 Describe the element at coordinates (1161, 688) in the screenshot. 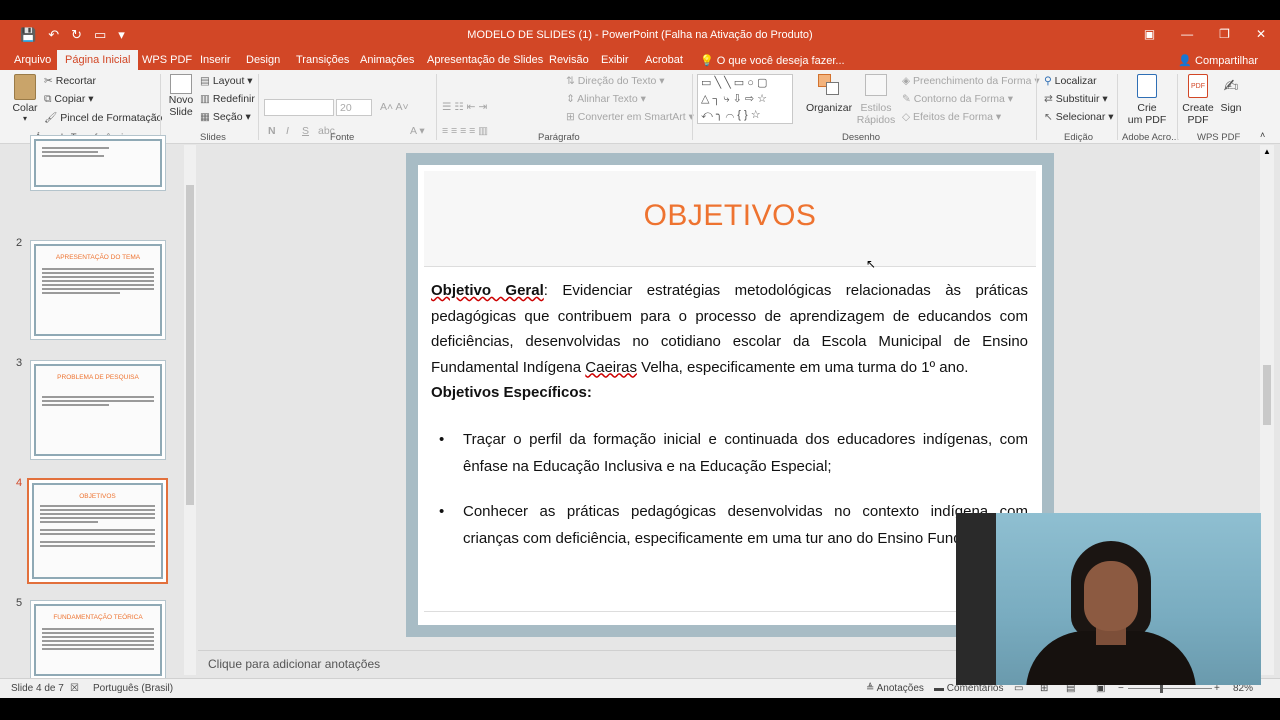

I see `zoom-slider-thumb` at that location.